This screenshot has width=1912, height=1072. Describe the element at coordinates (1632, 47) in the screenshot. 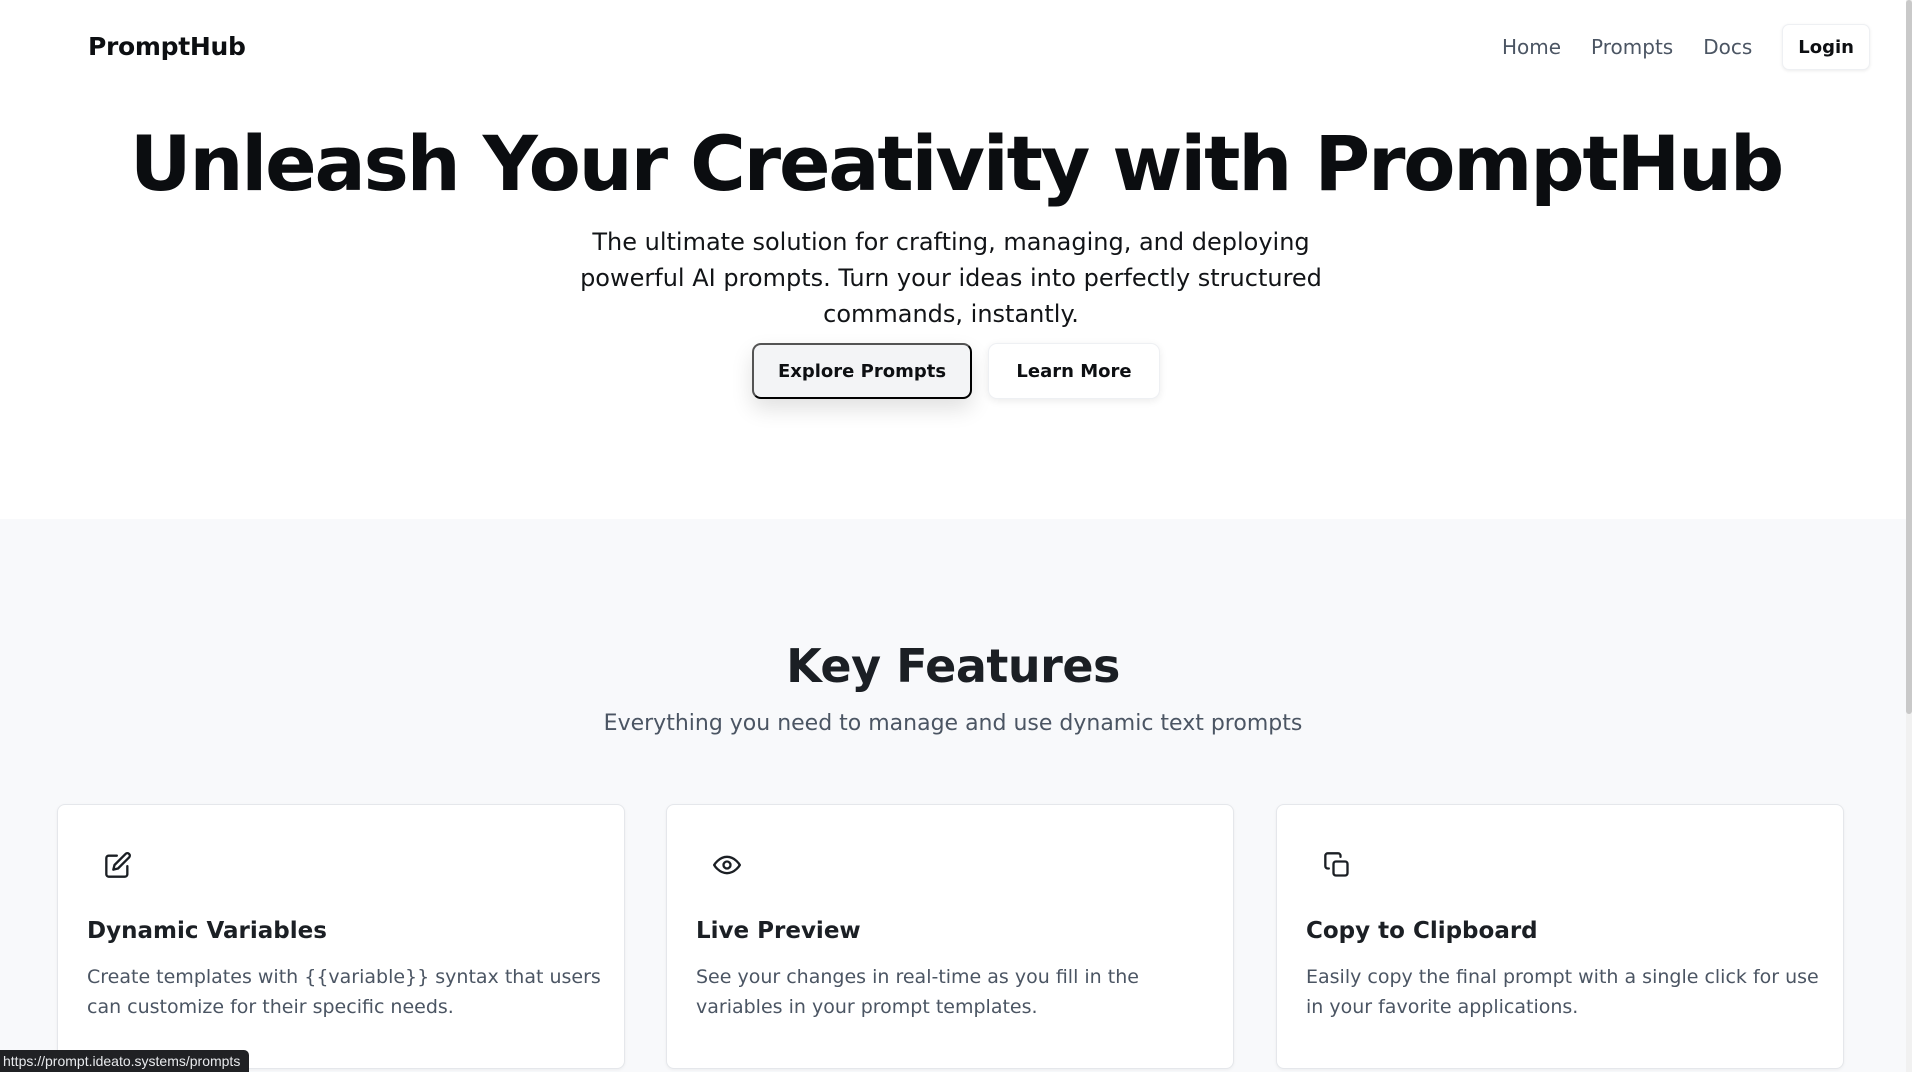

I see `nav-link-prompts: Prompts` at that location.